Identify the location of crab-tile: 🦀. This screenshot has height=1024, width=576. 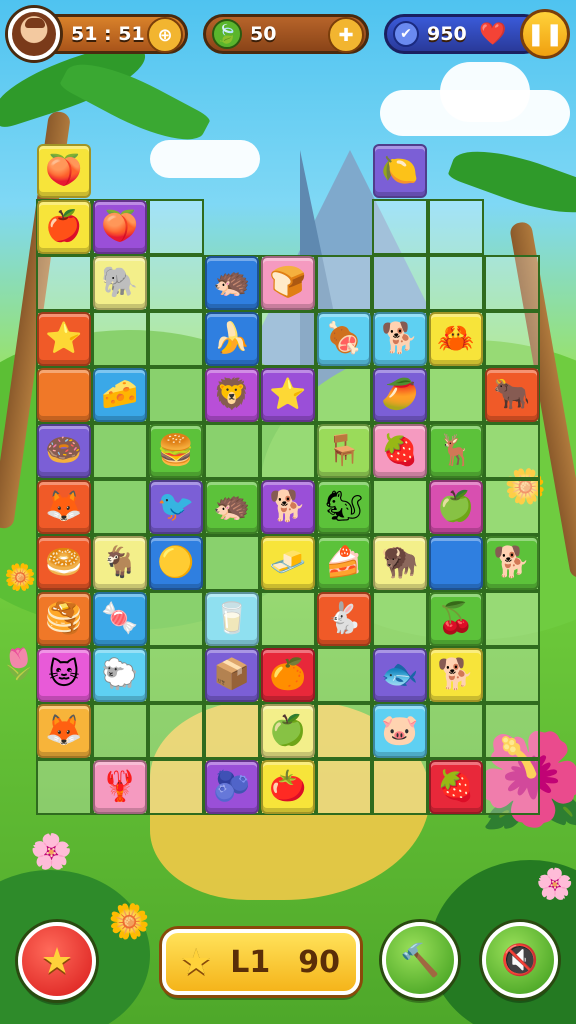
(456, 339).